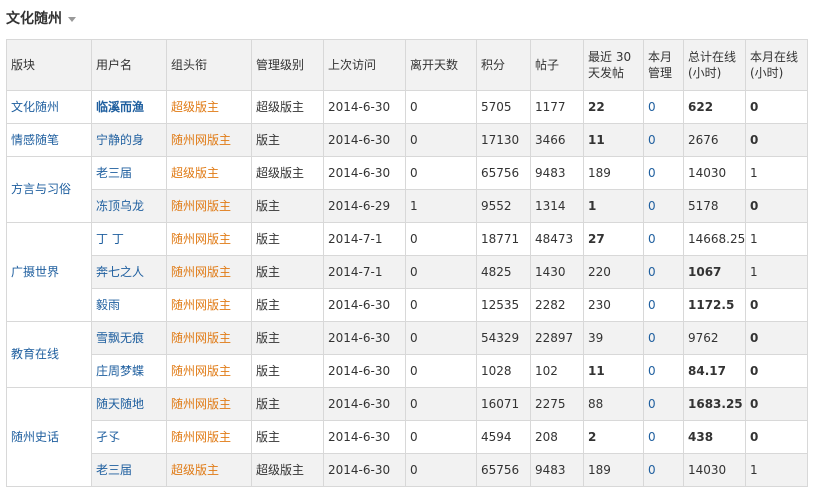 The height and width of the screenshot is (499, 816). Describe the element at coordinates (120, 404) in the screenshot. I see `user-link: 随天随地` at that location.